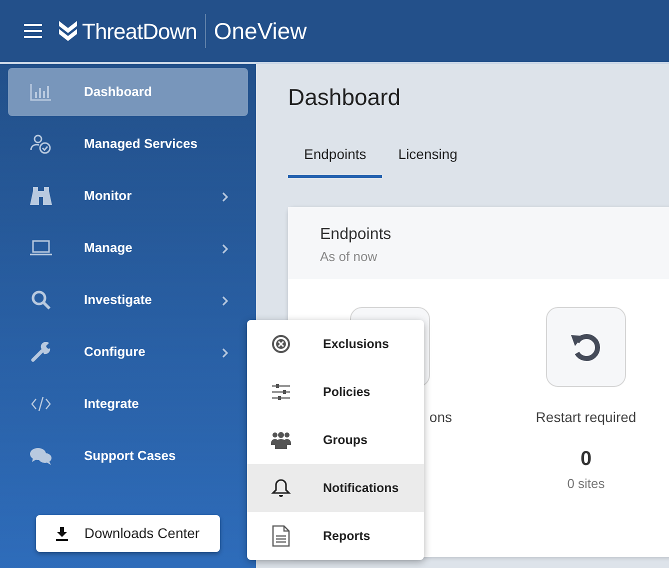 Image resolution: width=669 pixels, height=568 pixels. Describe the element at coordinates (281, 392) in the screenshot. I see `sliders-icon` at that location.